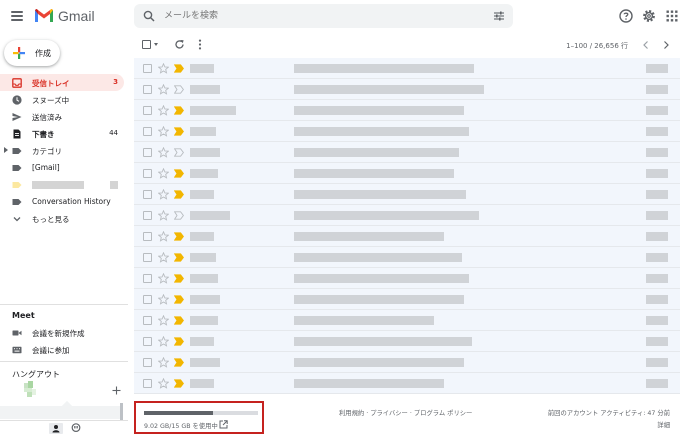  I want to click on meet-new-meeting: 会議を新規作成, so click(62, 332).